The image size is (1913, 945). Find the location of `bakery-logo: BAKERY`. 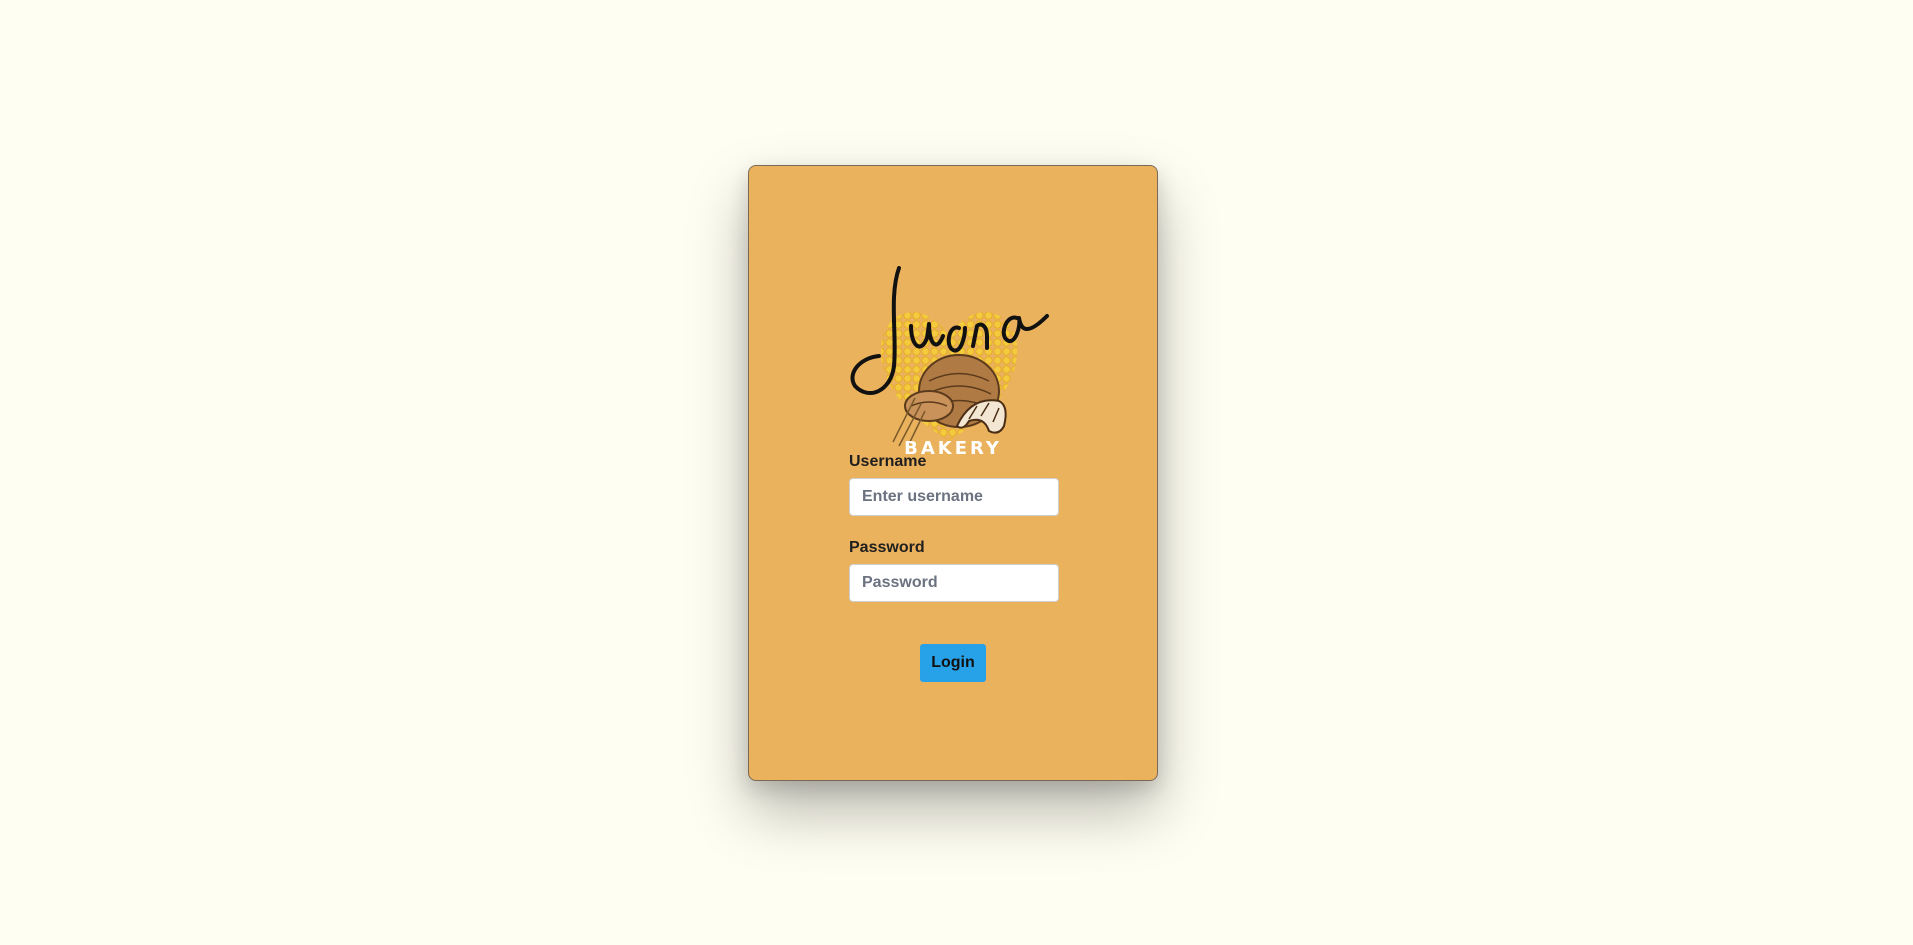

bakery-logo: BAKERY is located at coordinates (949, 361).